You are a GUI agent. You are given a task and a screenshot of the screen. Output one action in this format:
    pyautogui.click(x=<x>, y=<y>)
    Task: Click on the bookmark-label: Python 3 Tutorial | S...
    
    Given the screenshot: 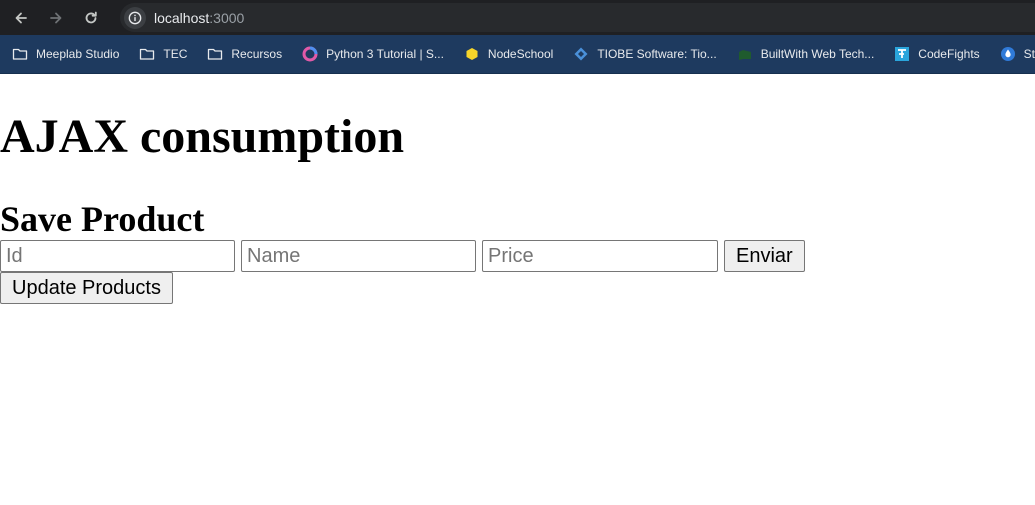 What is the action you would take?
    pyautogui.click(x=385, y=54)
    